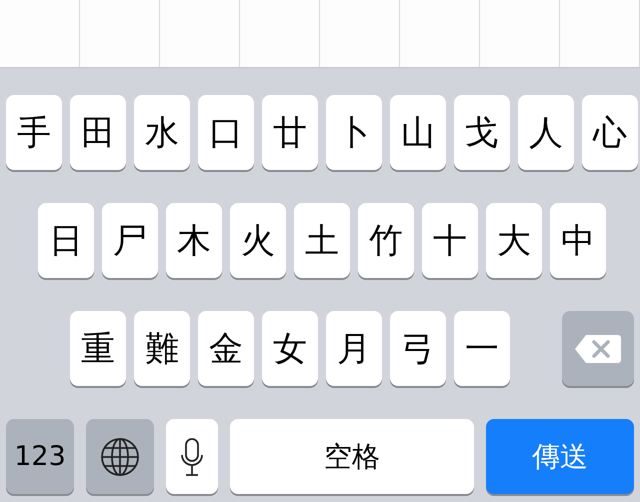  Describe the element at coordinates (482, 348) in the screenshot. I see `key: 一` at that location.